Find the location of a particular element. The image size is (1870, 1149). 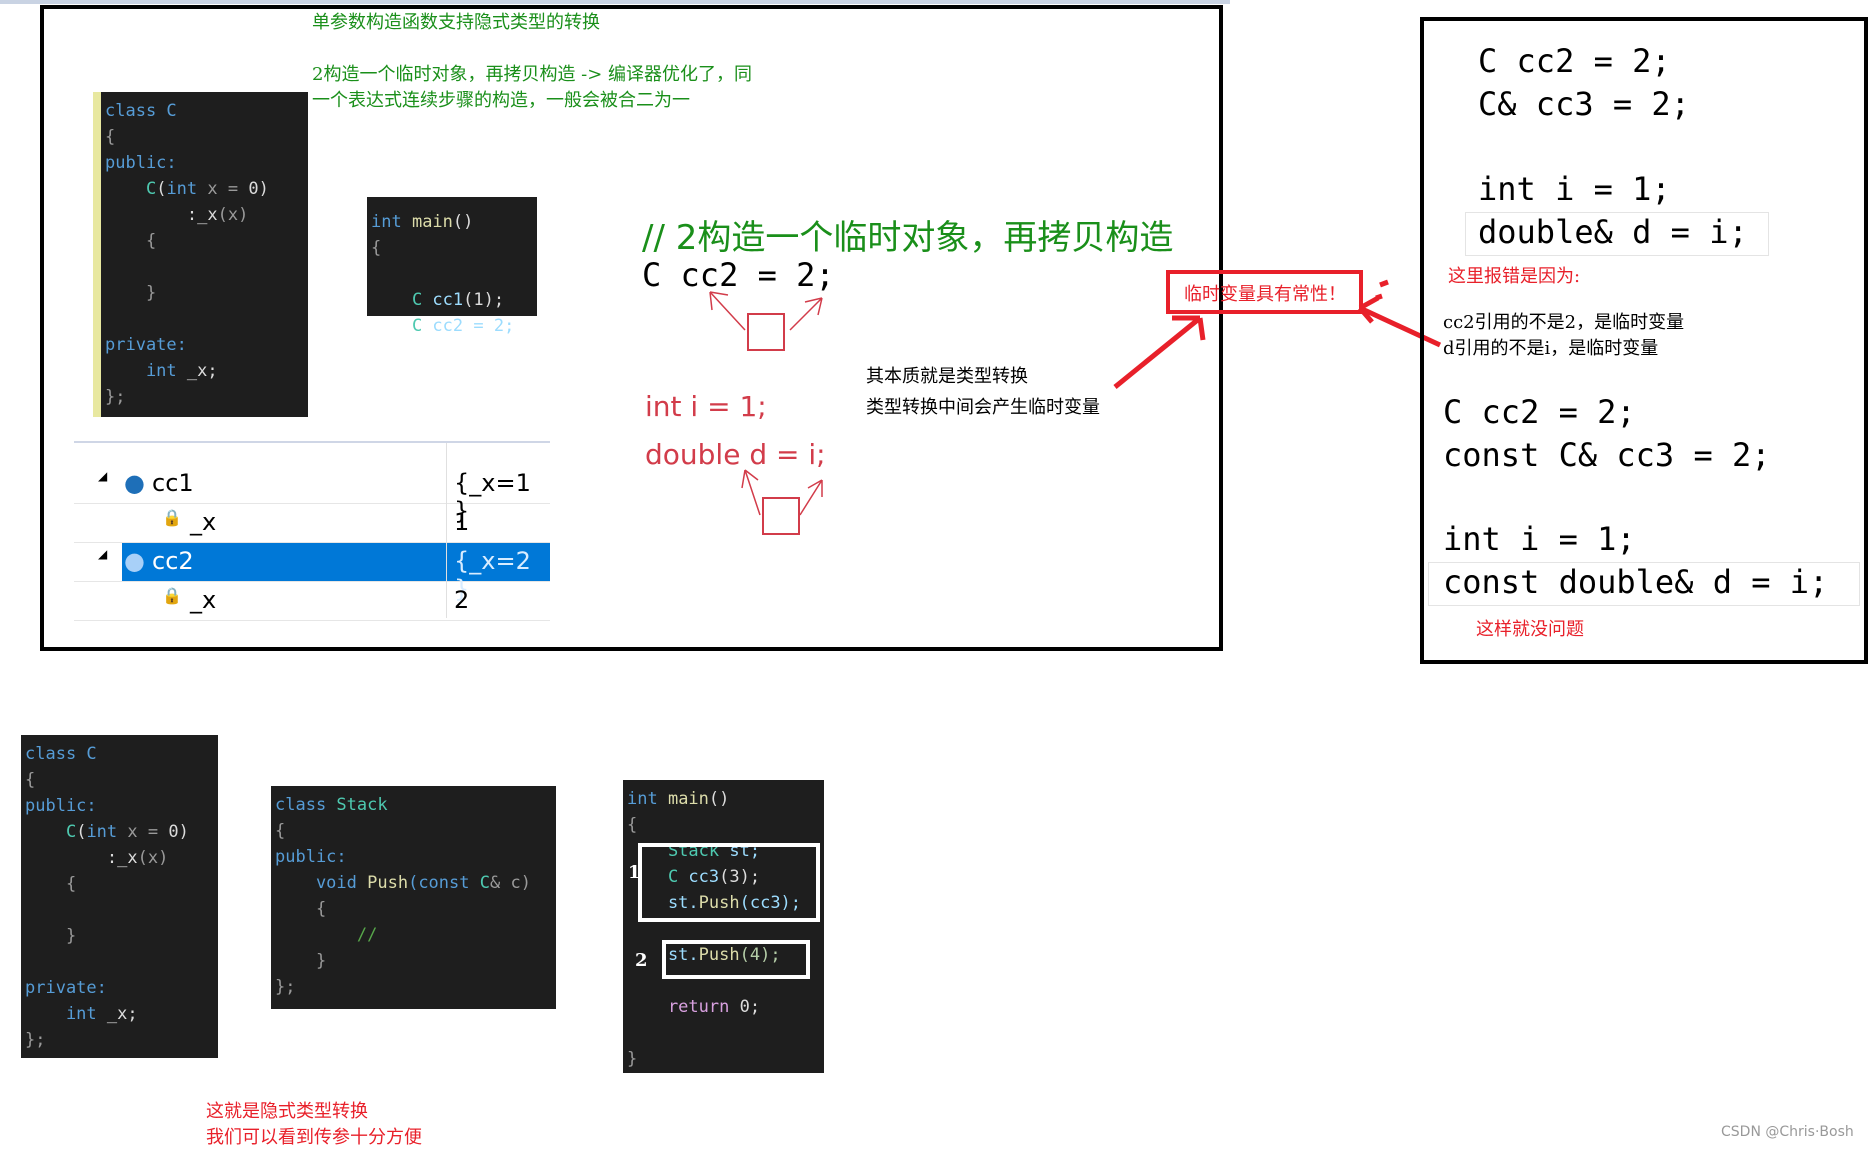

code-token: 0; is located at coordinates (750, 1007).